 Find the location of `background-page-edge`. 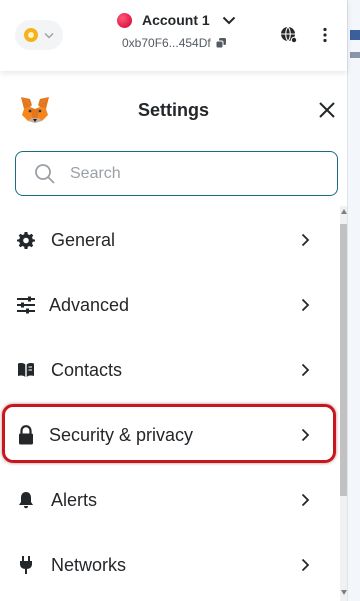

background-page-edge is located at coordinates (353, 300).